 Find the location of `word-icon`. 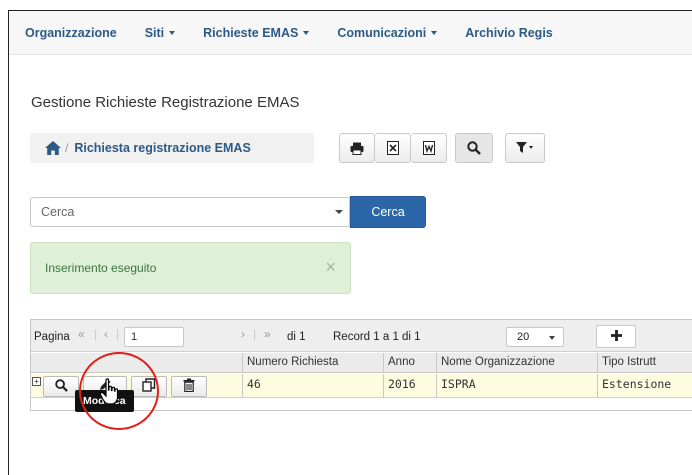

word-icon is located at coordinates (428, 148).